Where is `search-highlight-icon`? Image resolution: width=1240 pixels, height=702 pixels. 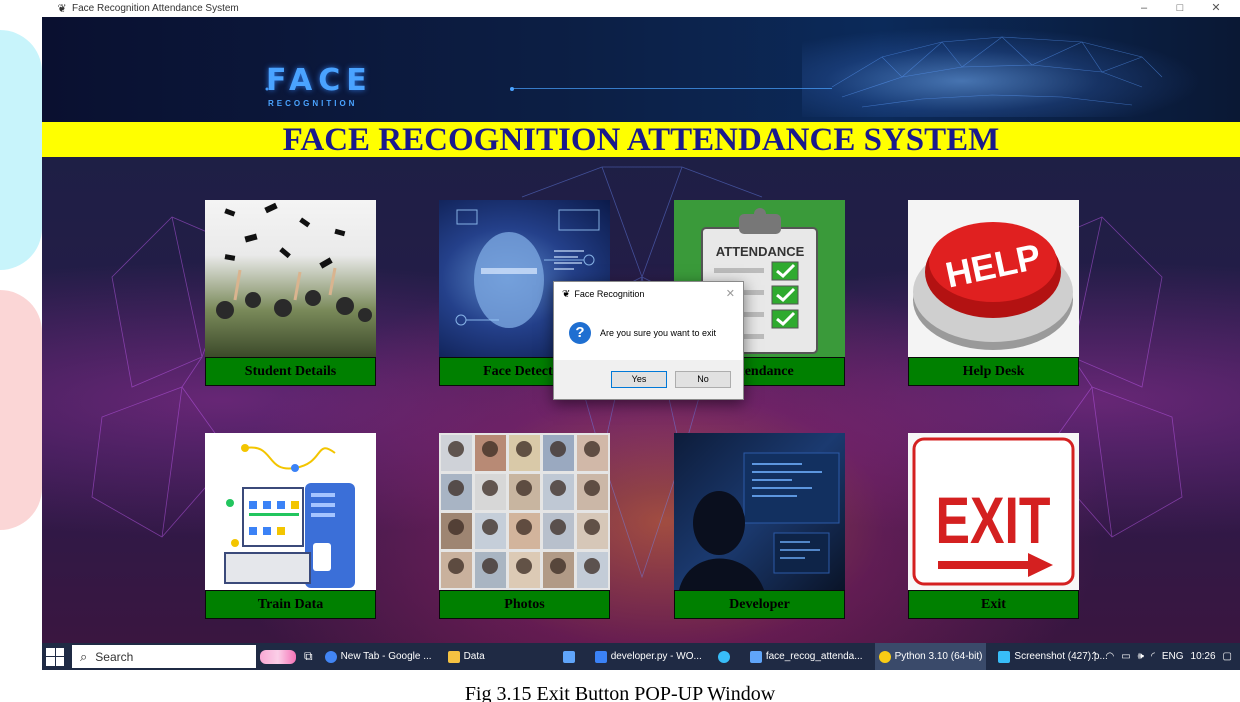
search-highlight-icon is located at coordinates (278, 656).